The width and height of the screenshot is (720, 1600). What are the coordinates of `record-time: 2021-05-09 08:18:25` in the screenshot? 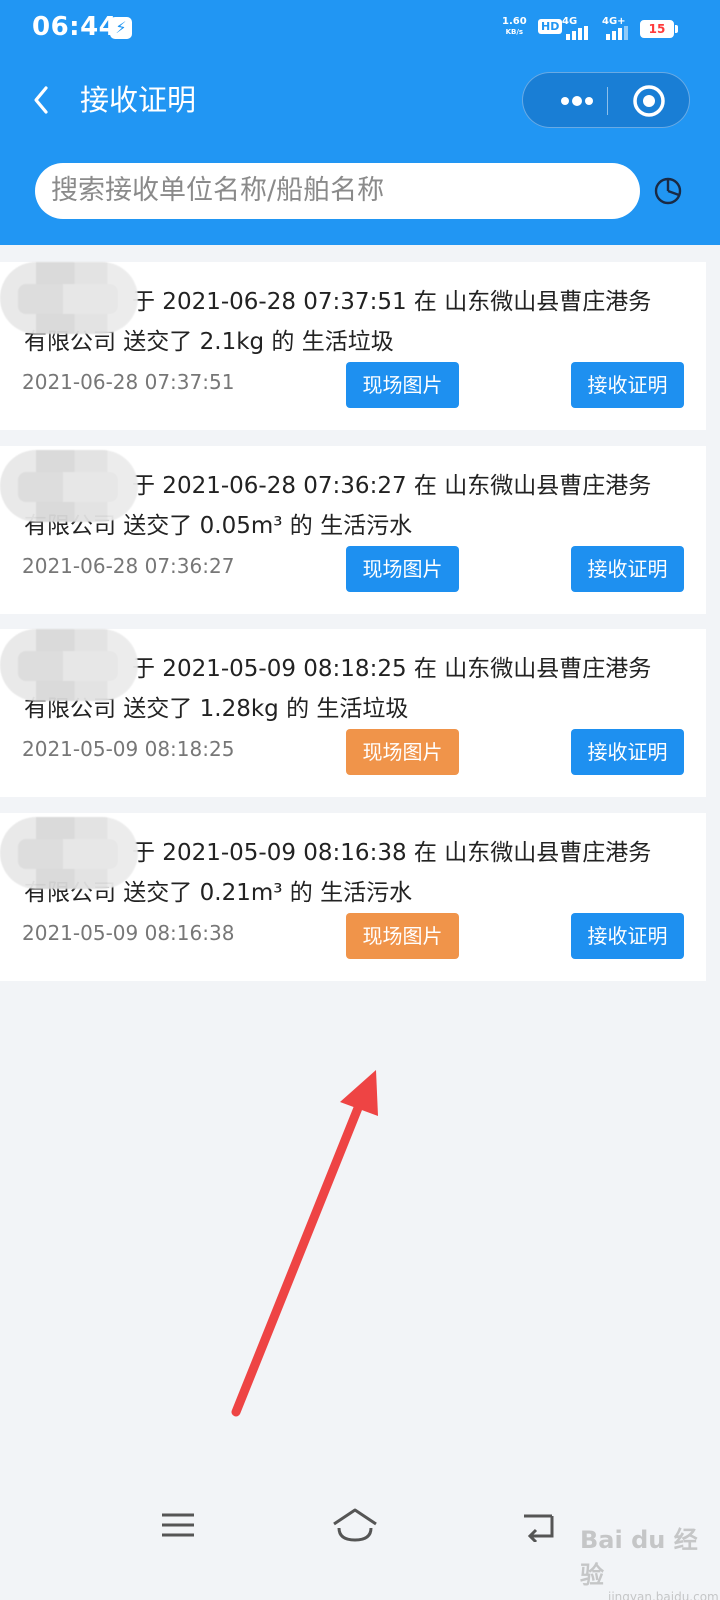 It's located at (128, 749).